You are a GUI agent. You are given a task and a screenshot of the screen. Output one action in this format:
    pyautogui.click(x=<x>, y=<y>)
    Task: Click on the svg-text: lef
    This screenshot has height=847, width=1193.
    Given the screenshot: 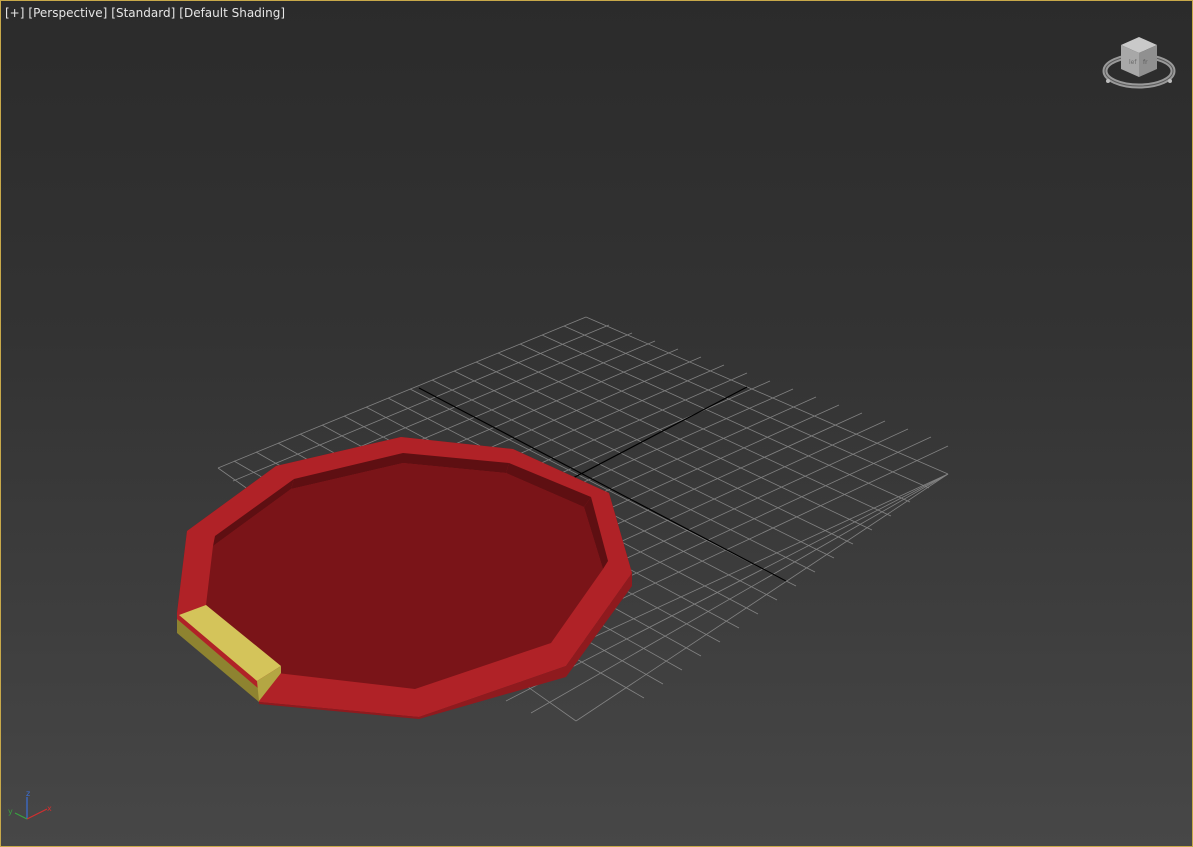 What is the action you would take?
    pyautogui.click(x=1133, y=62)
    